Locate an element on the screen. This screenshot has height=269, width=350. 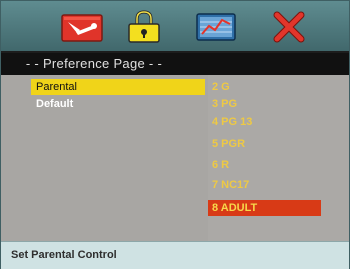
rating-option-5-pgr: 5 PGR is located at coordinates (264, 144).